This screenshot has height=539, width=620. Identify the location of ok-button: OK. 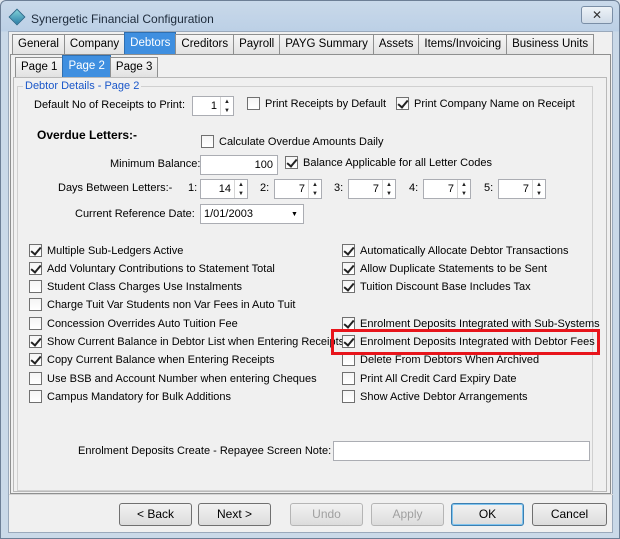
(487, 514).